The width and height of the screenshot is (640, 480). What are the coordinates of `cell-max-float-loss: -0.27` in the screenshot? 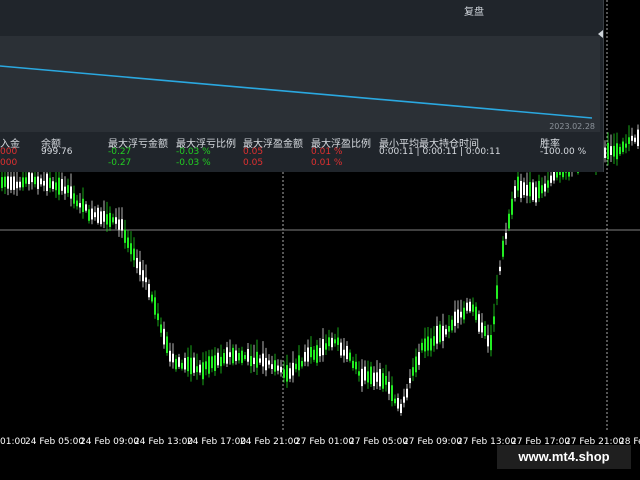 It's located at (120, 152).